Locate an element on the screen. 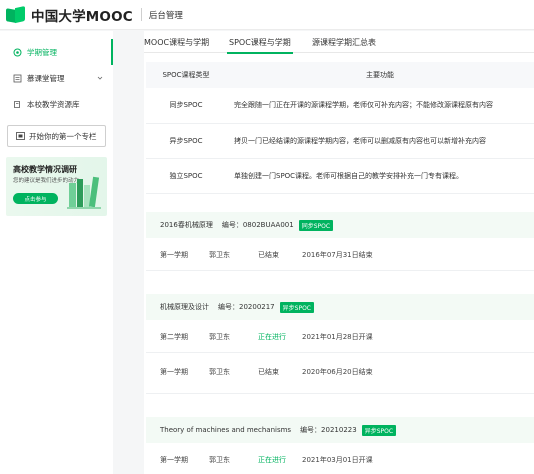 The width and height of the screenshot is (534, 474). logo-mark-icon is located at coordinates (16, 14).